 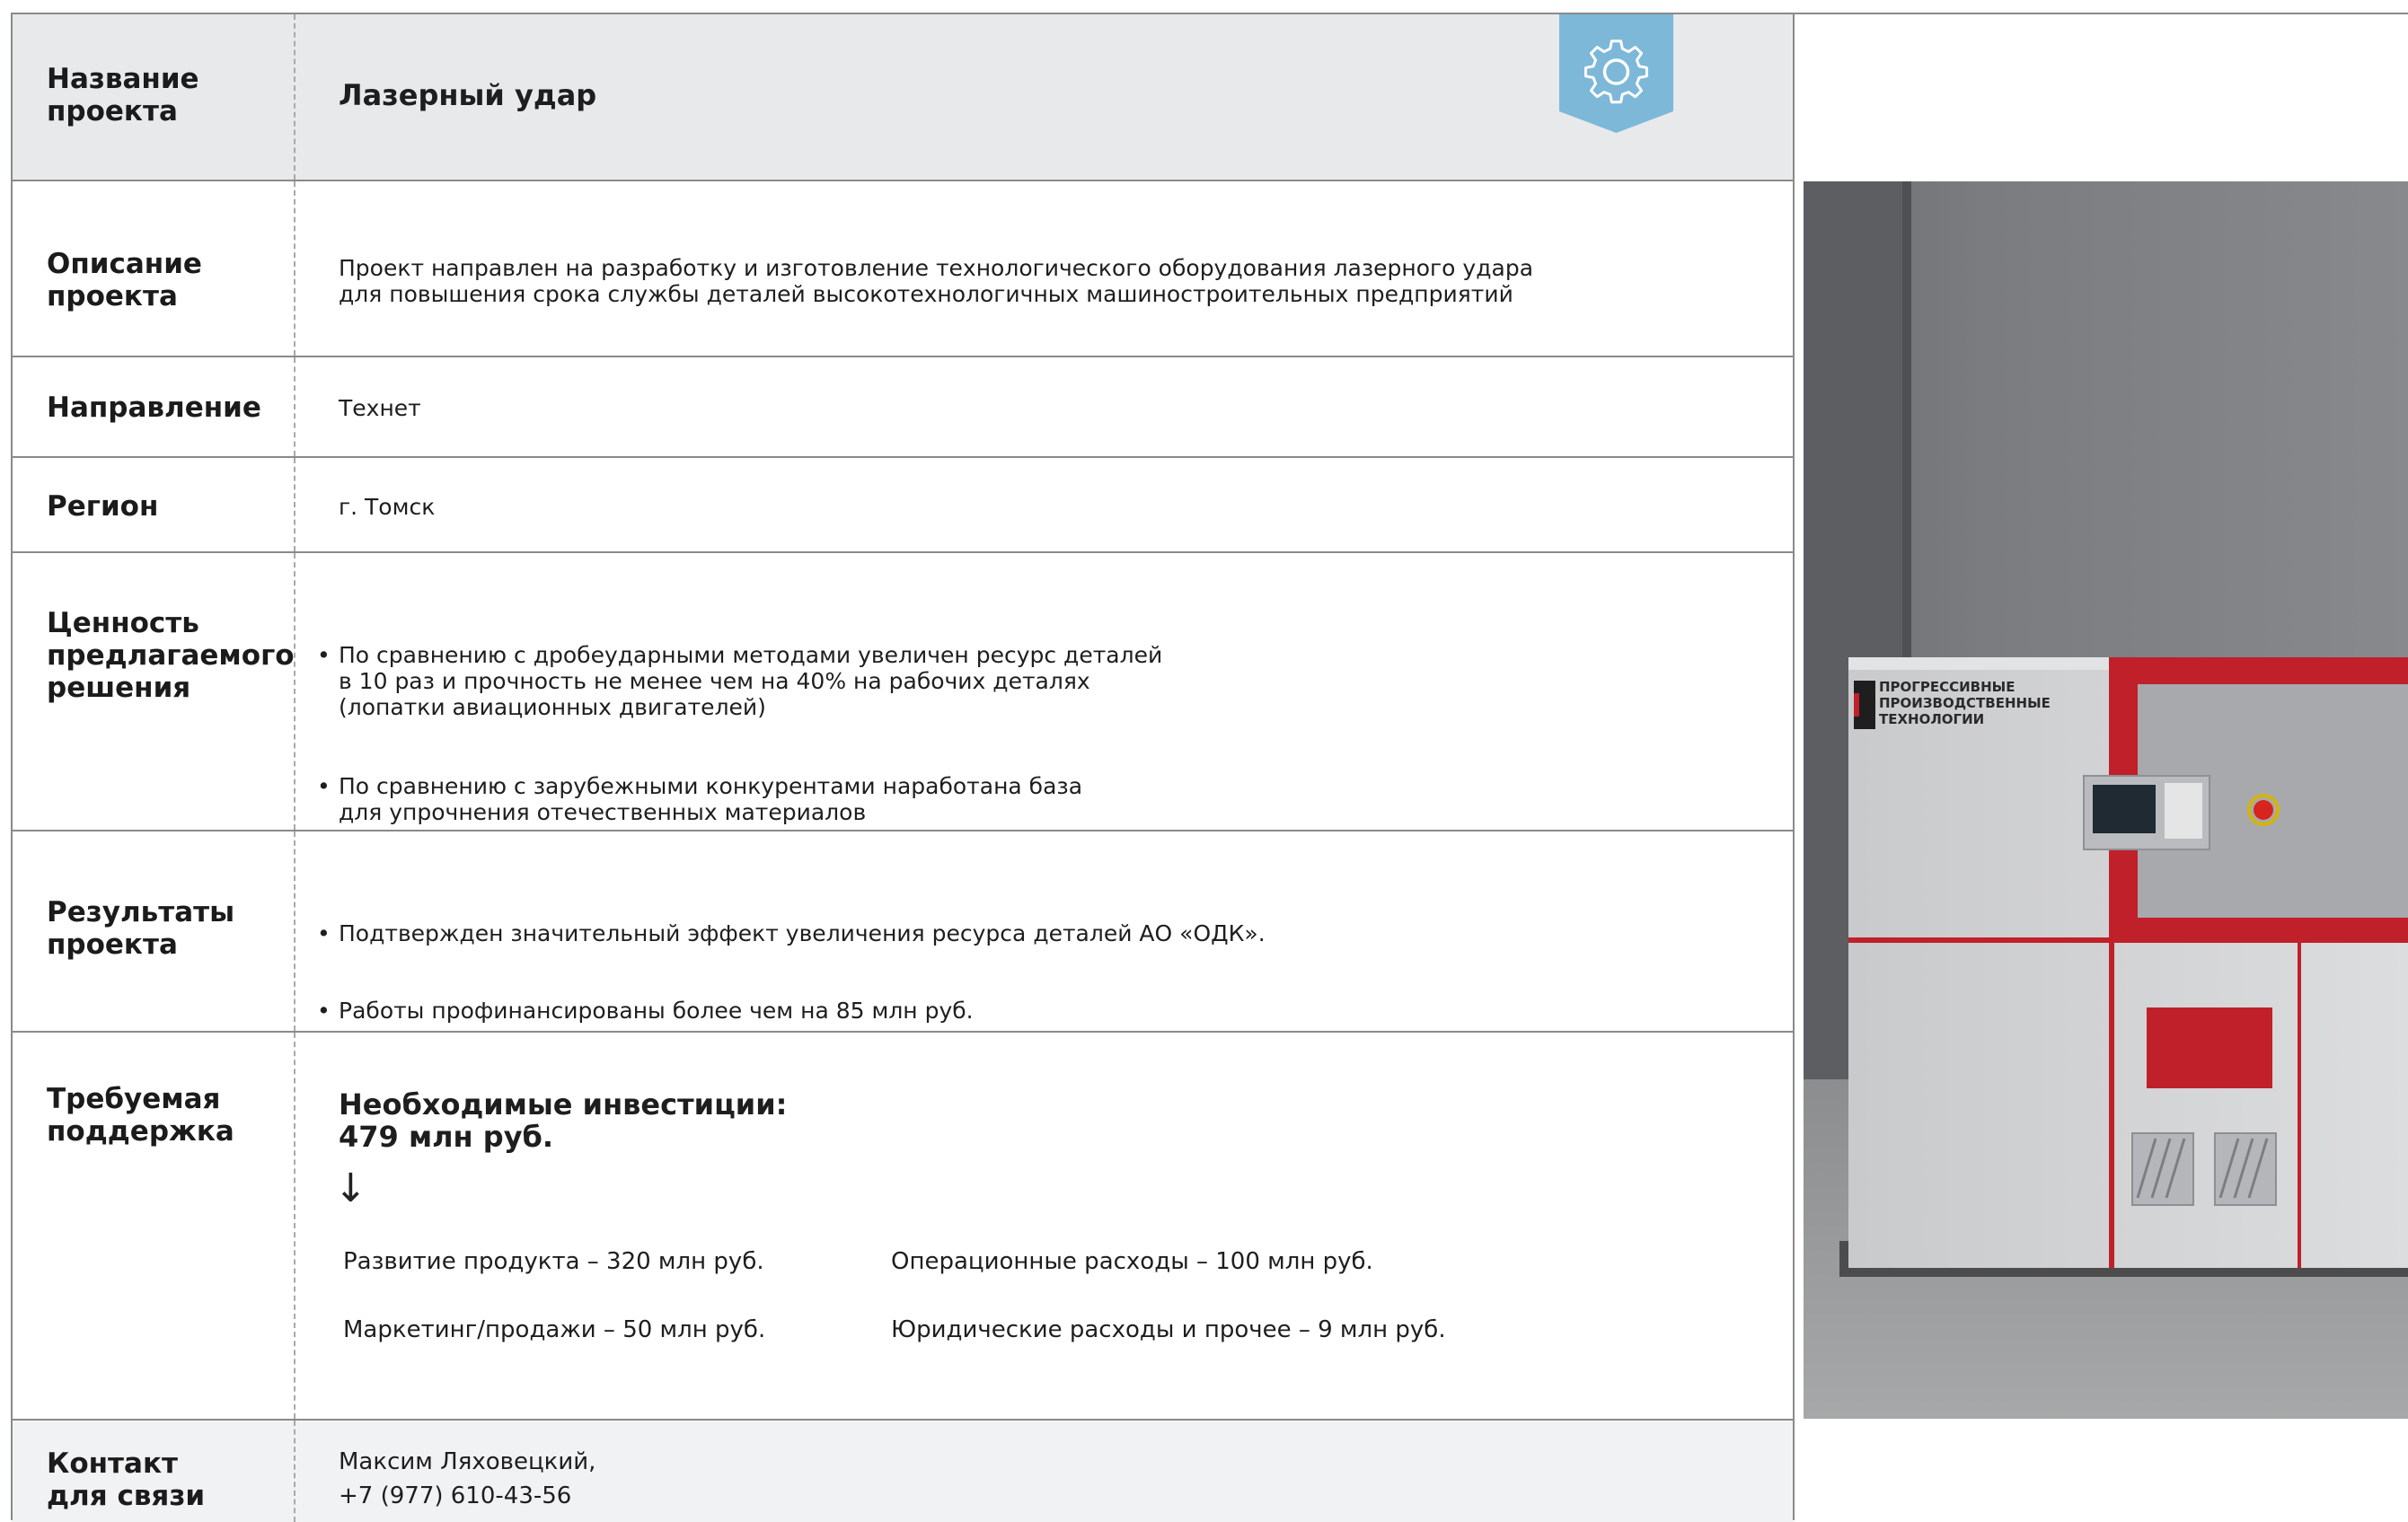 I want to click on logo-line: ПРОИЗВОДСТВЕННЫЕ, so click(x=1965, y=703).